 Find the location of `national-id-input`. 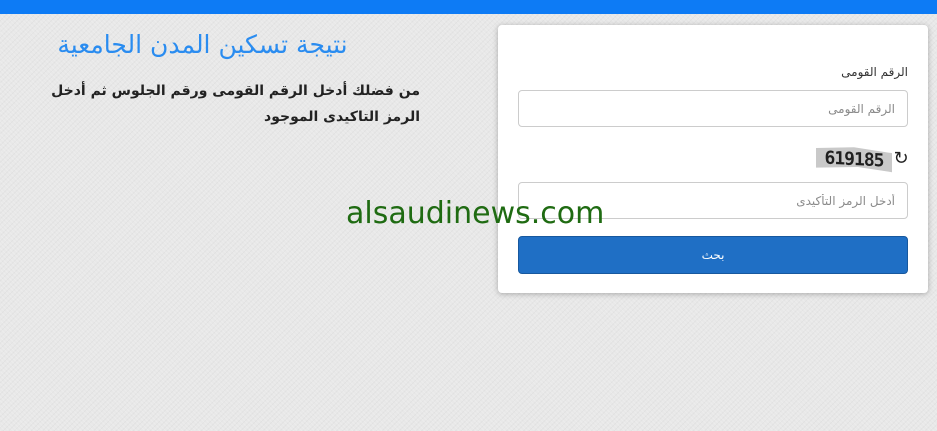

national-id-input is located at coordinates (713, 108).